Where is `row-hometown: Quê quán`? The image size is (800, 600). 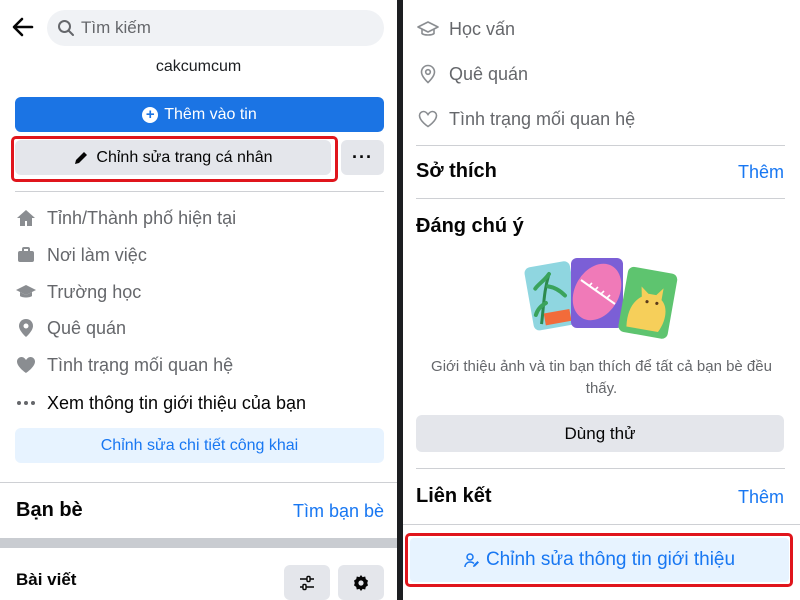 row-hometown: Quê quán is located at coordinates (472, 74).